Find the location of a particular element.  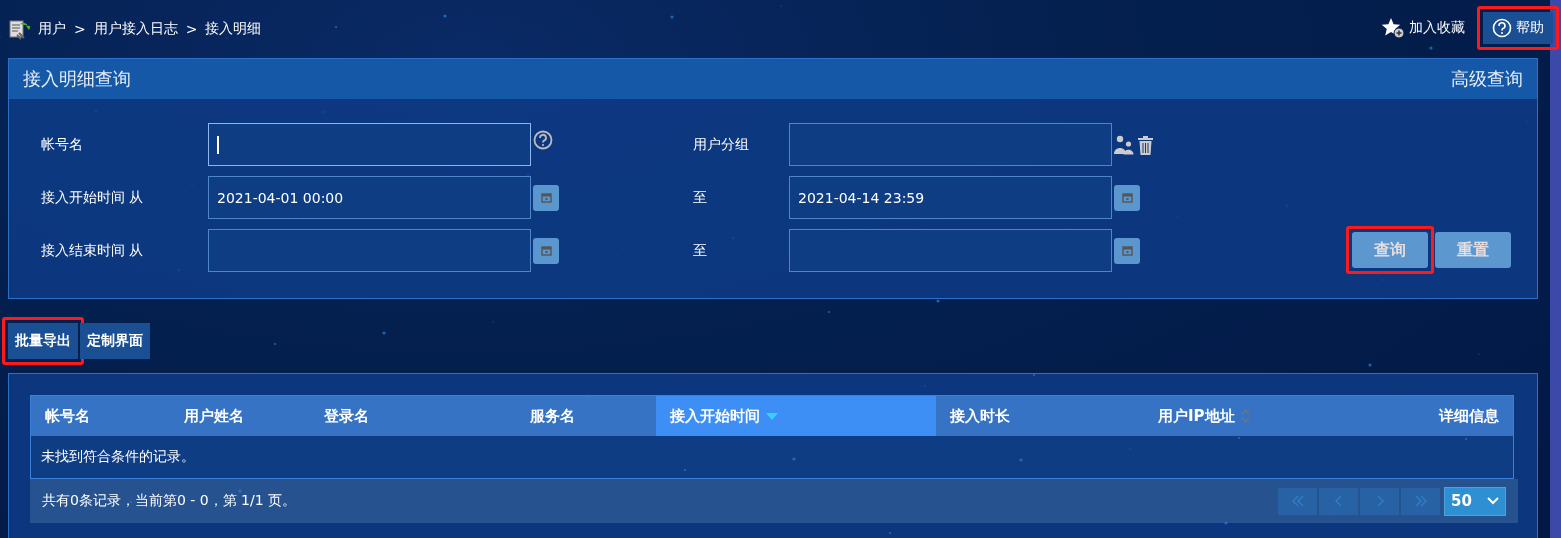

document-refresh-icon is located at coordinates (19, 29).